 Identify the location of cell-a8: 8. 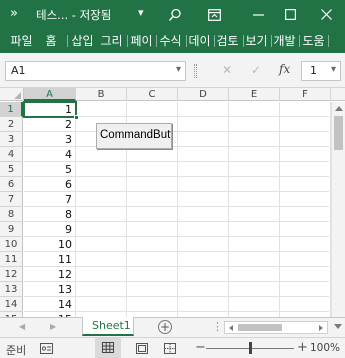
(49, 214).